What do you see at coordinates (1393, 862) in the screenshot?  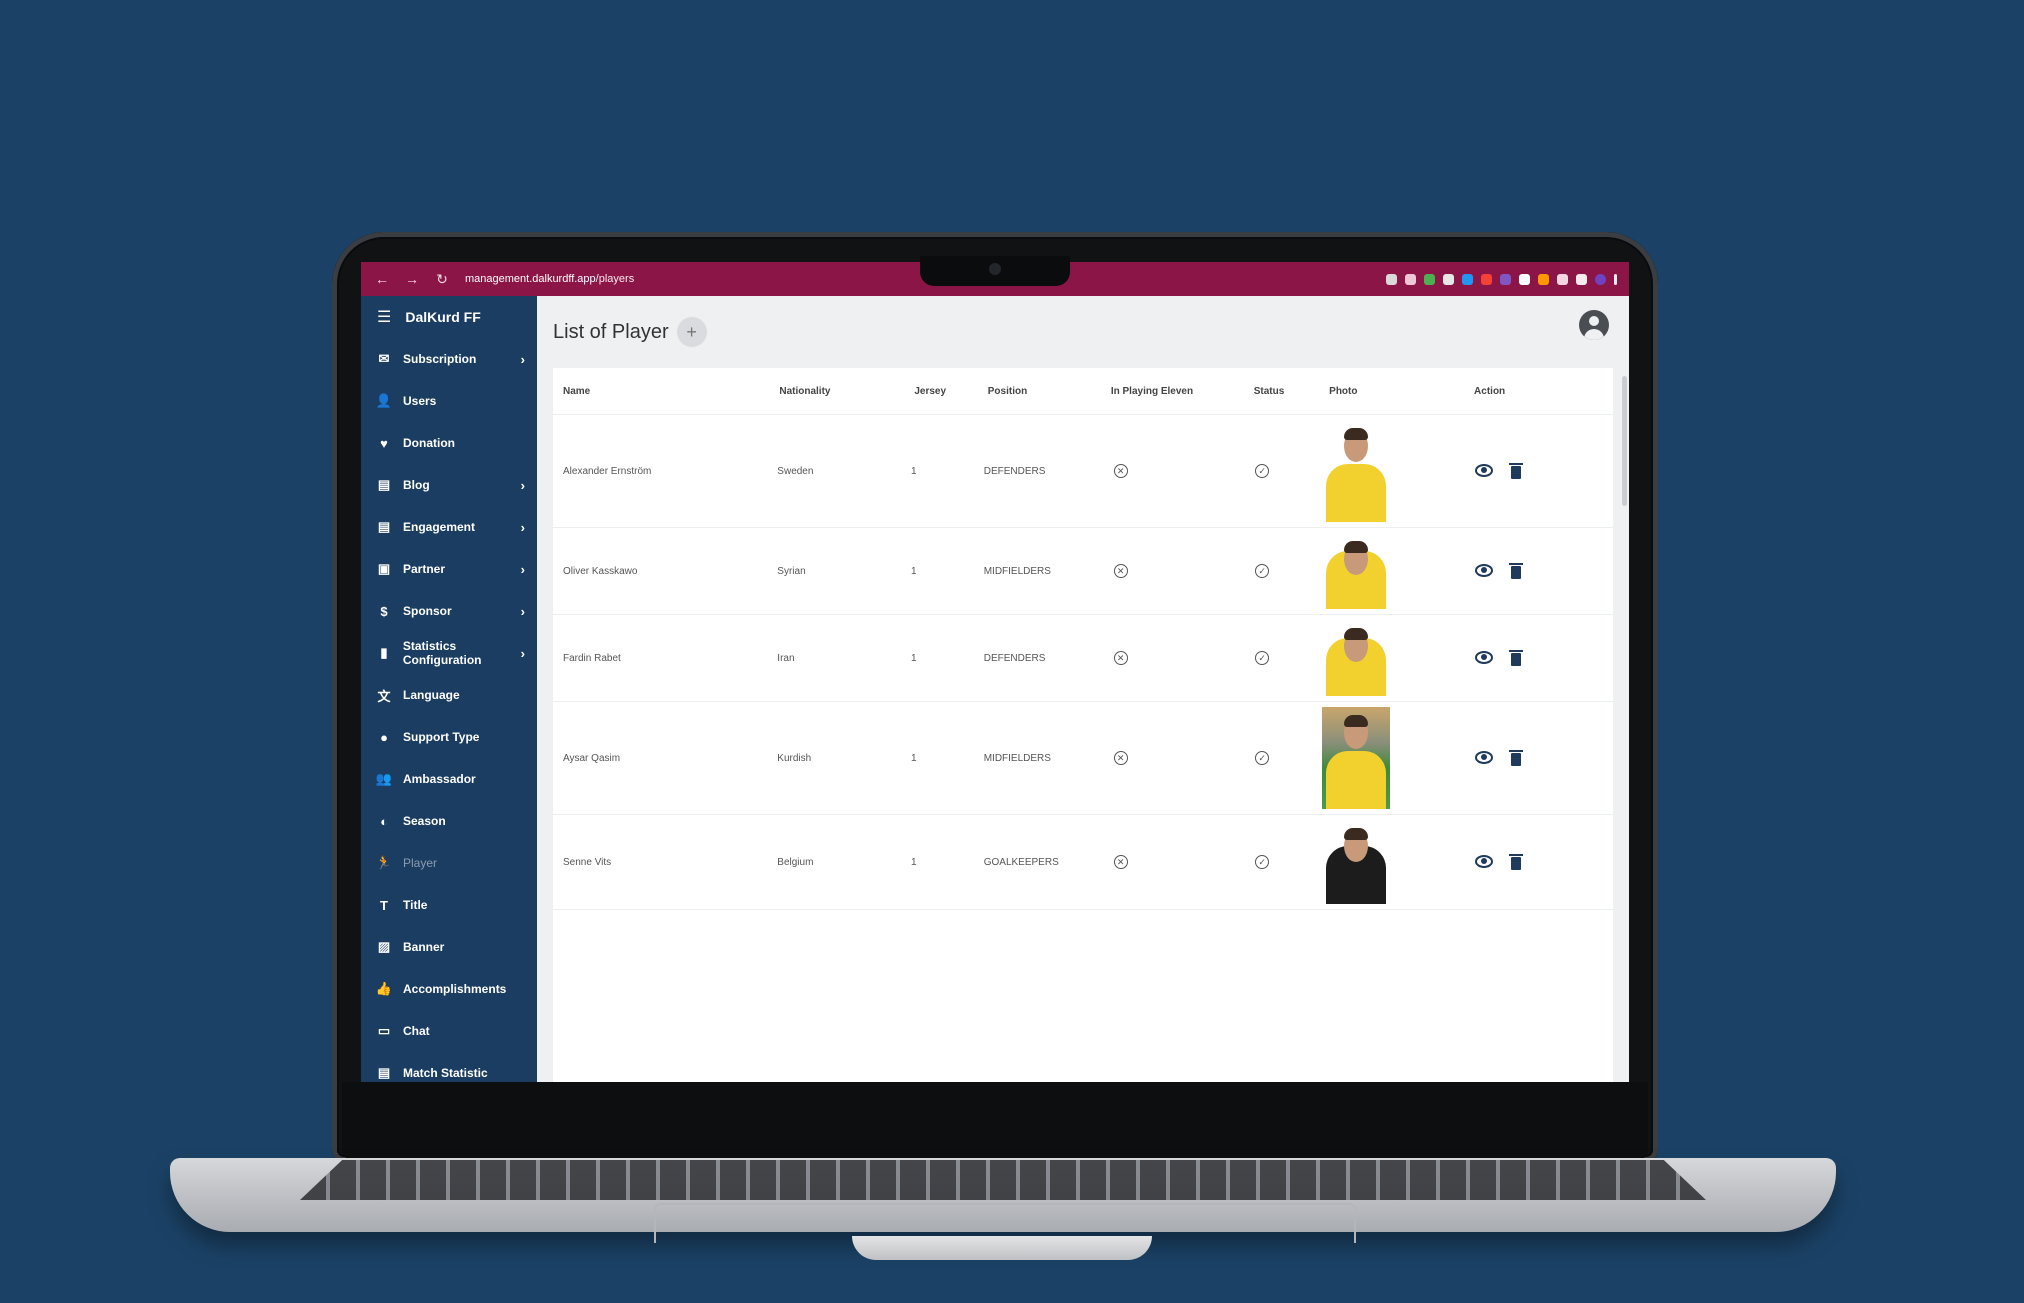 I see `photo-cell` at bounding box center [1393, 862].